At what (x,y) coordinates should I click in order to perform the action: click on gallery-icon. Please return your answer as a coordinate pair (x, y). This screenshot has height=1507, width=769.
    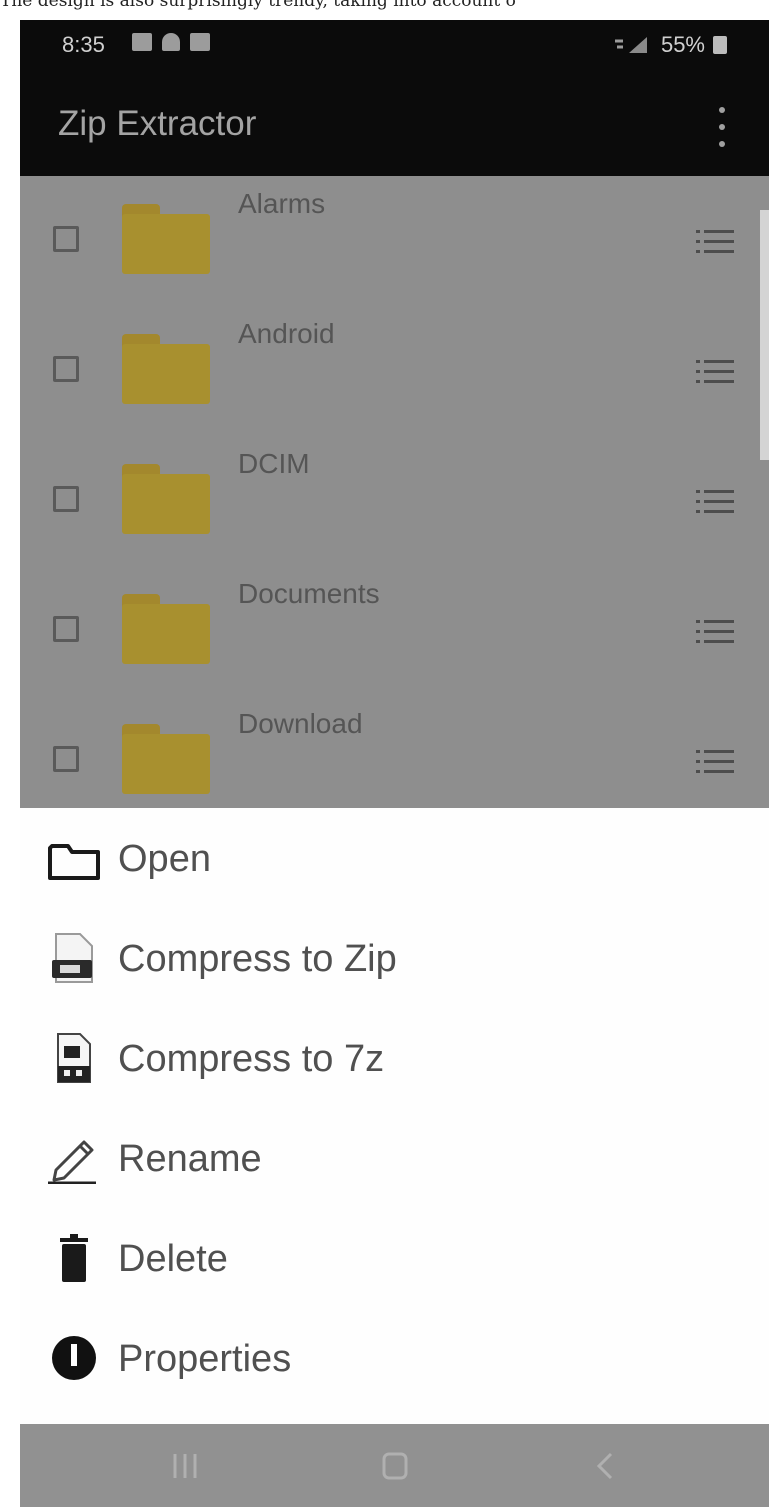
    Looking at the image, I should click on (142, 42).